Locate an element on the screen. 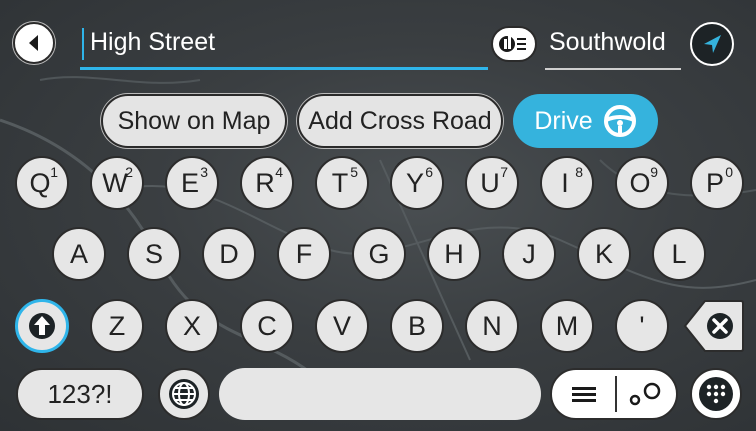 This screenshot has height=431, width=756. key-number-hint: 7 is located at coordinates (504, 172).